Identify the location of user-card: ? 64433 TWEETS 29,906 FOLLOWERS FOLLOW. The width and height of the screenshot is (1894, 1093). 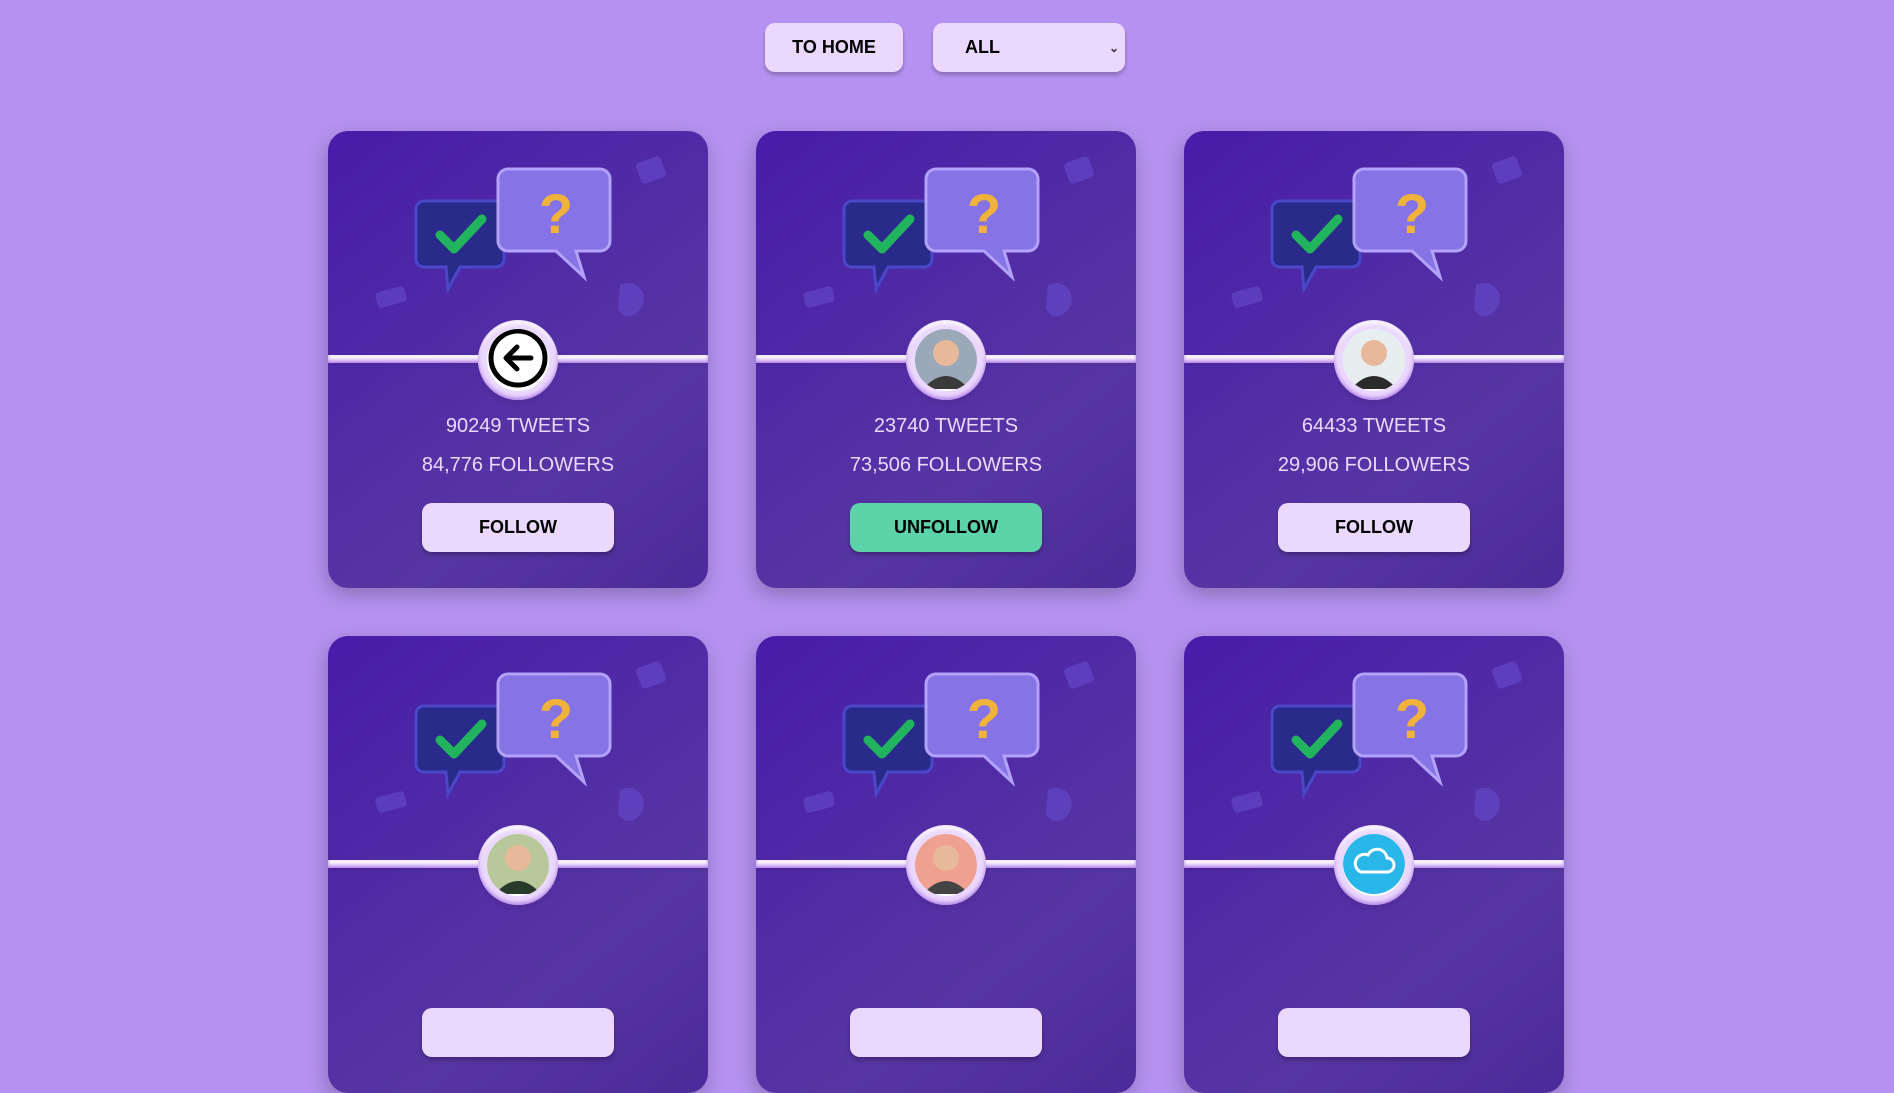
(1374, 359).